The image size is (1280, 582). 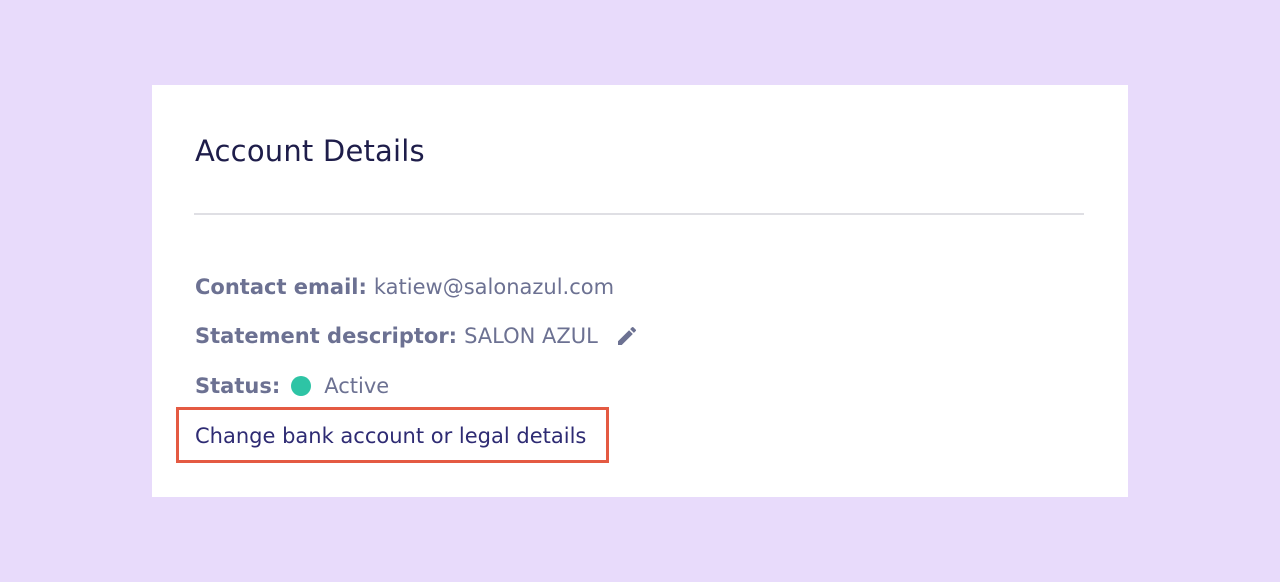 What do you see at coordinates (326, 336) in the screenshot?
I see `statement-descriptor-label: Statement descriptor:` at bounding box center [326, 336].